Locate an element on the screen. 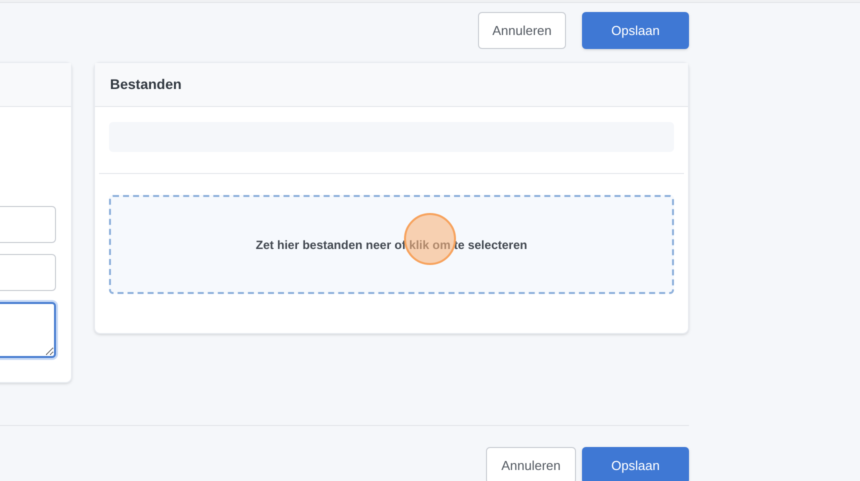  click-highlight is located at coordinates (430, 239).